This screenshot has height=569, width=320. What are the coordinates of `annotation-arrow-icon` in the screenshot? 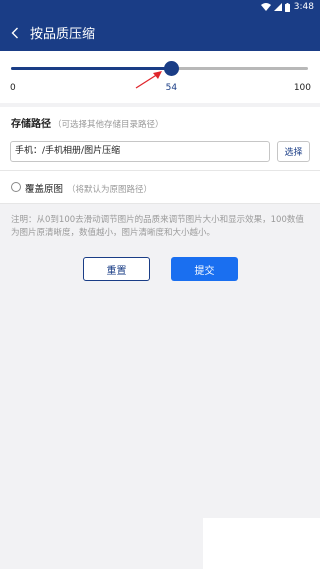 It's located at (148, 80).